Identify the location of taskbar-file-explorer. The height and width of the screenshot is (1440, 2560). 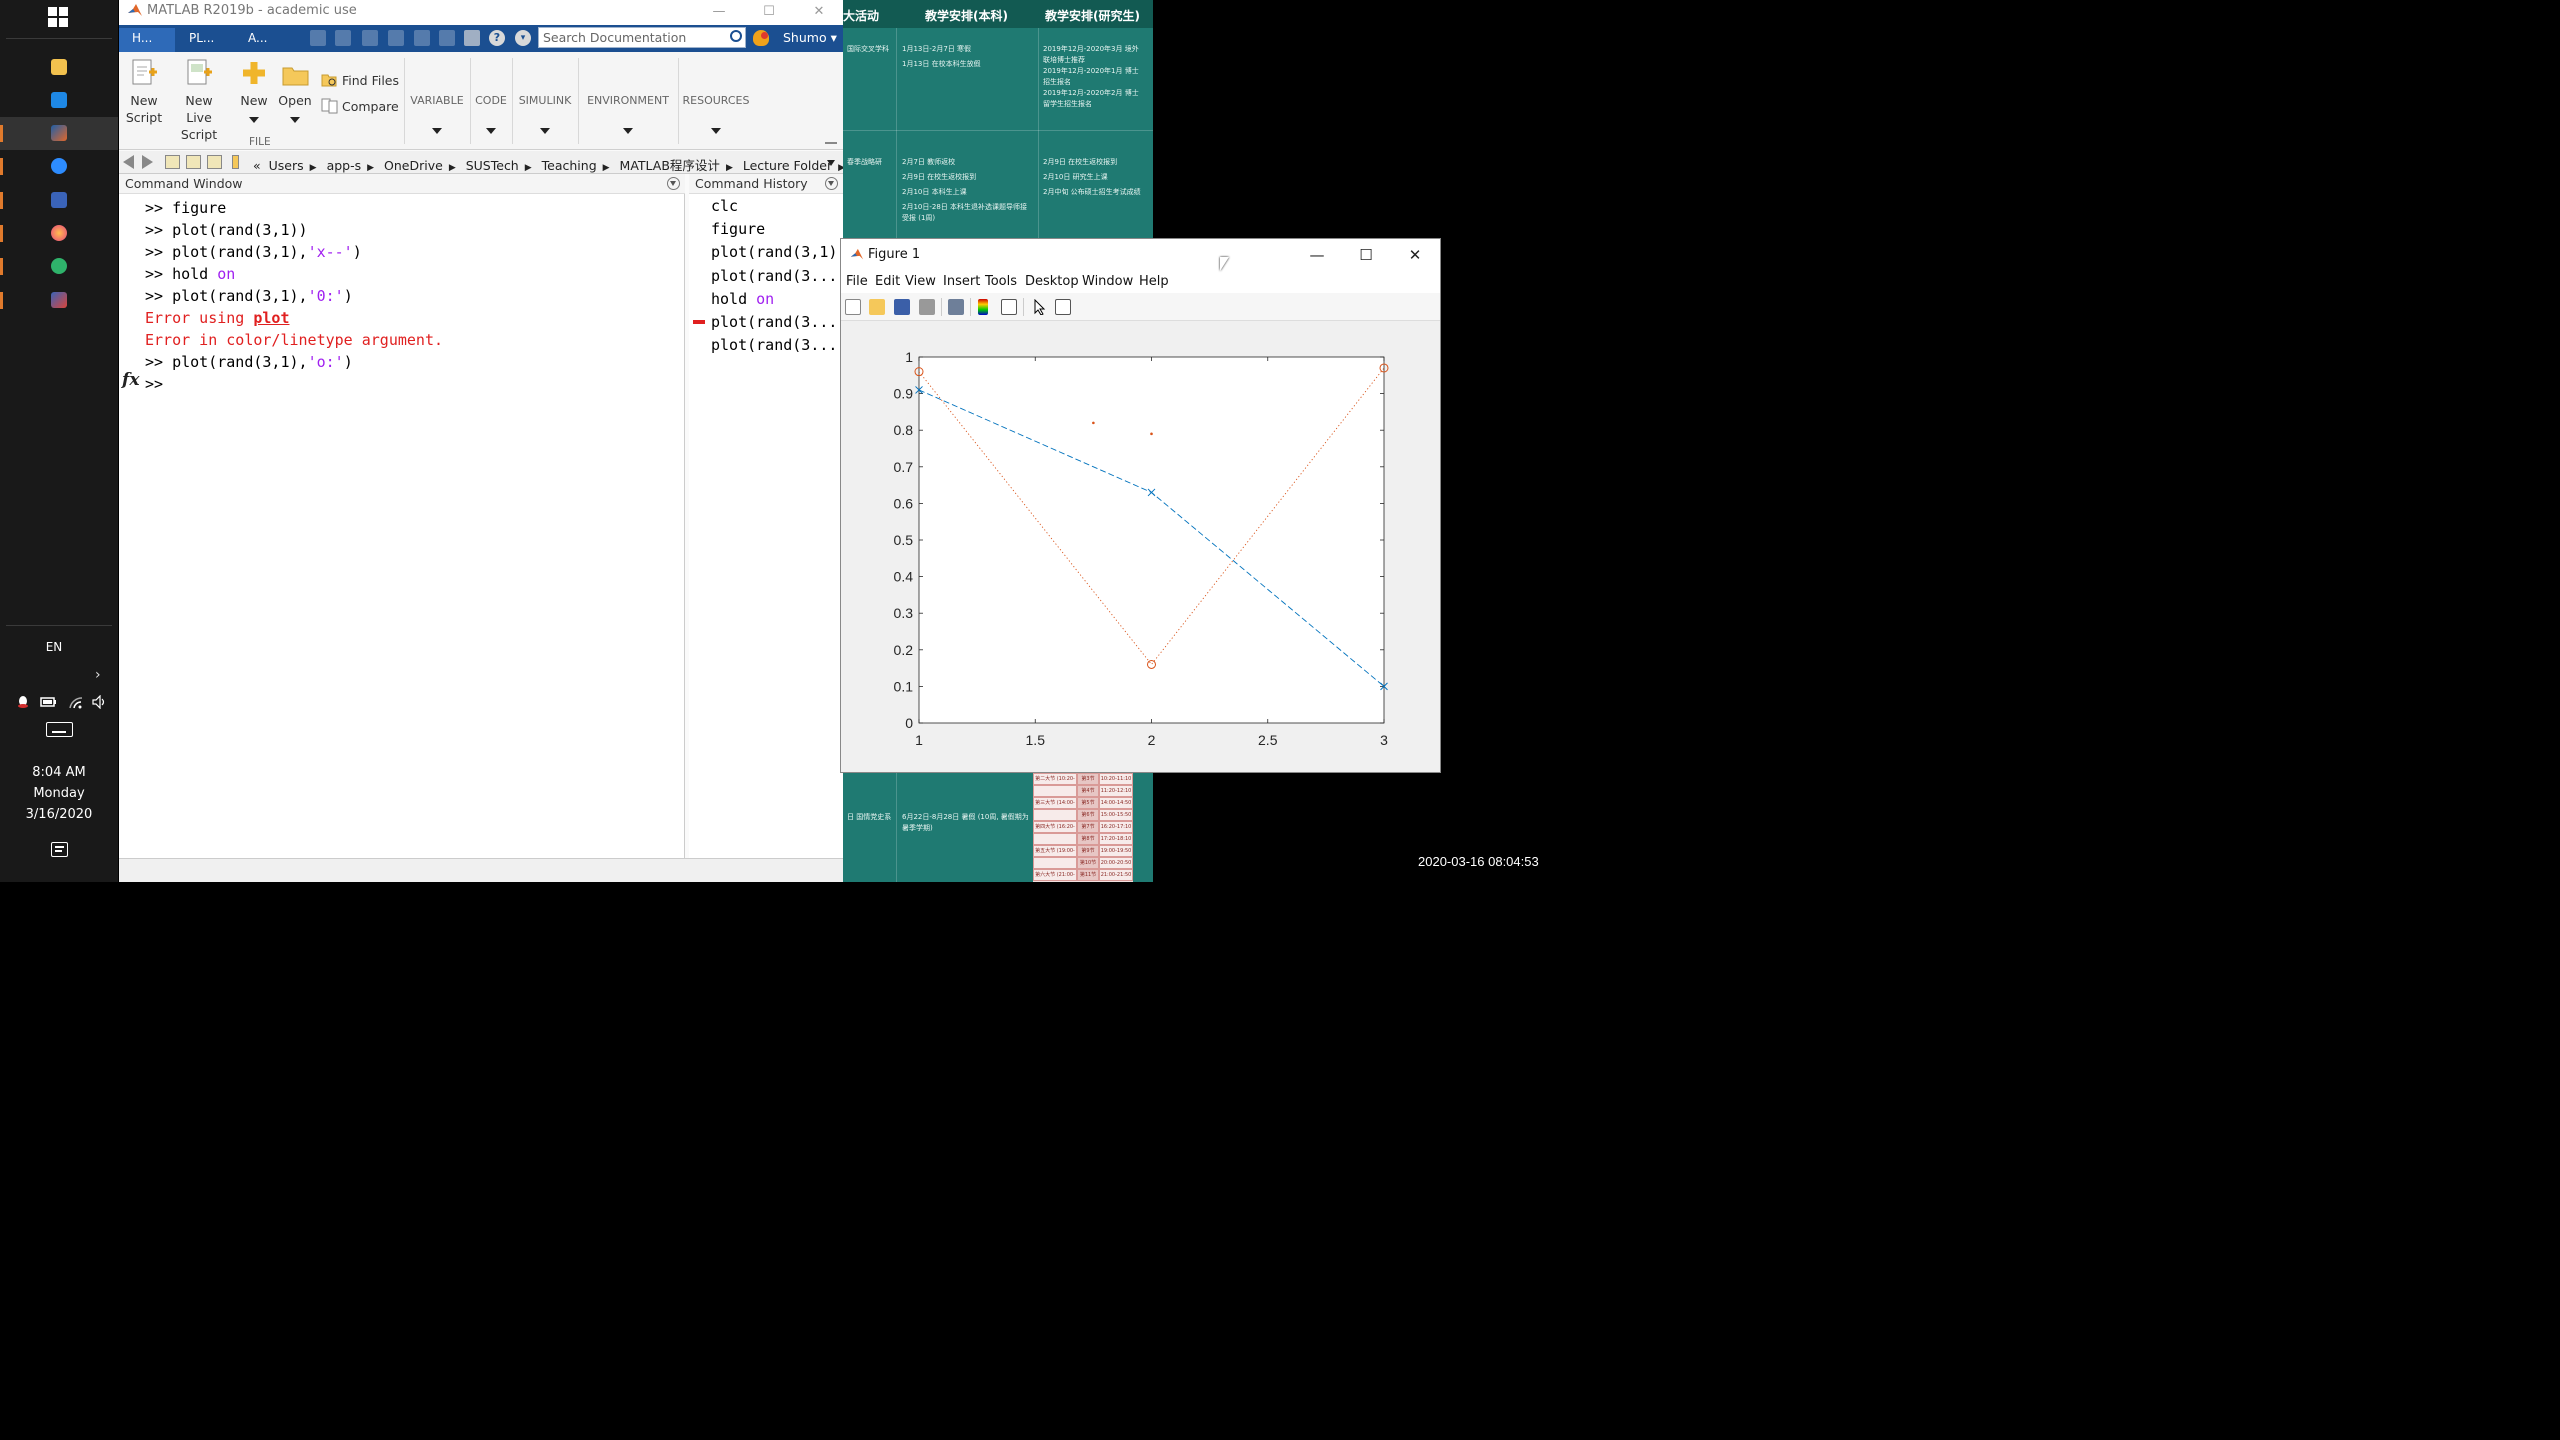
(59, 67).